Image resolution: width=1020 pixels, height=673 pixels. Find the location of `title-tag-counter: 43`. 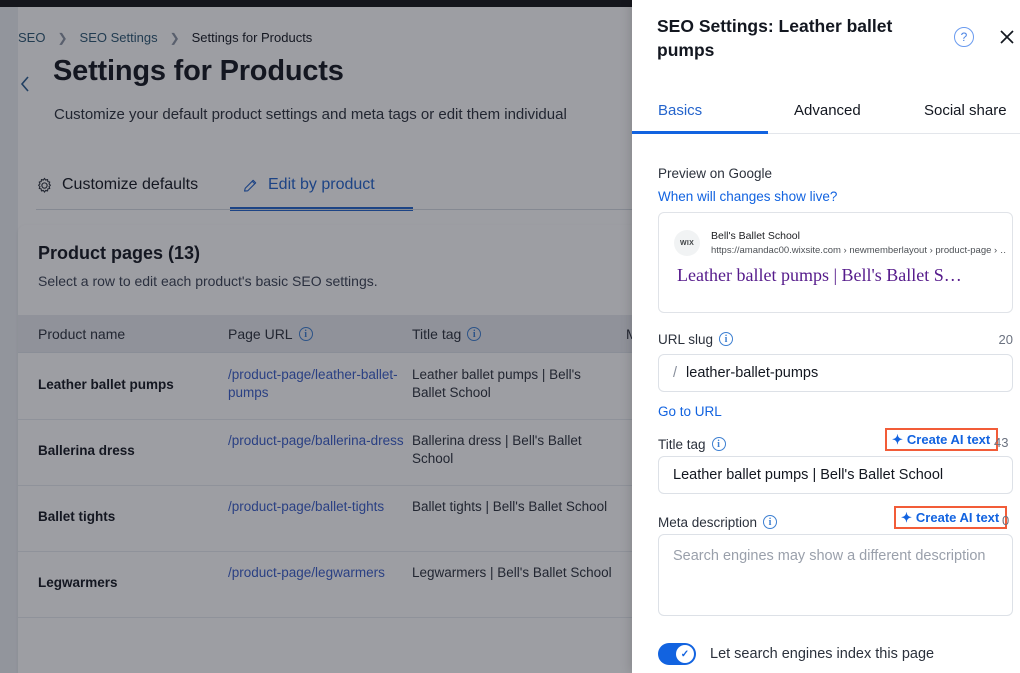

title-tag-counter: 43 is located at coordinates (1001, 442).